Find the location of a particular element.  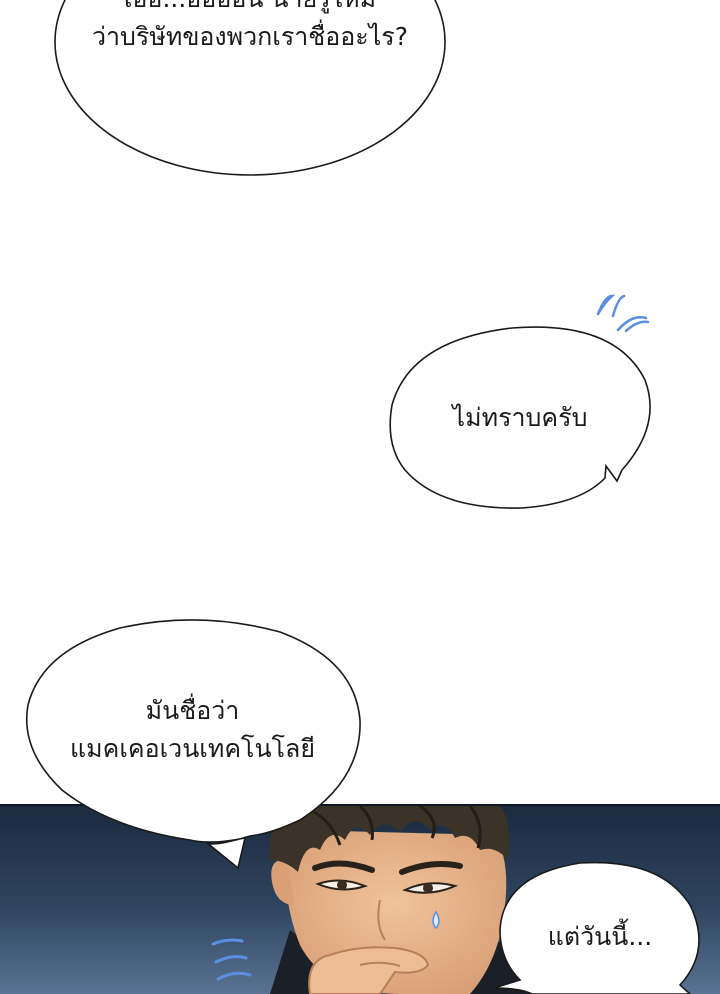

bubble-middle-text: ไม่ทราบครับ is located at coordinates (520, 418).